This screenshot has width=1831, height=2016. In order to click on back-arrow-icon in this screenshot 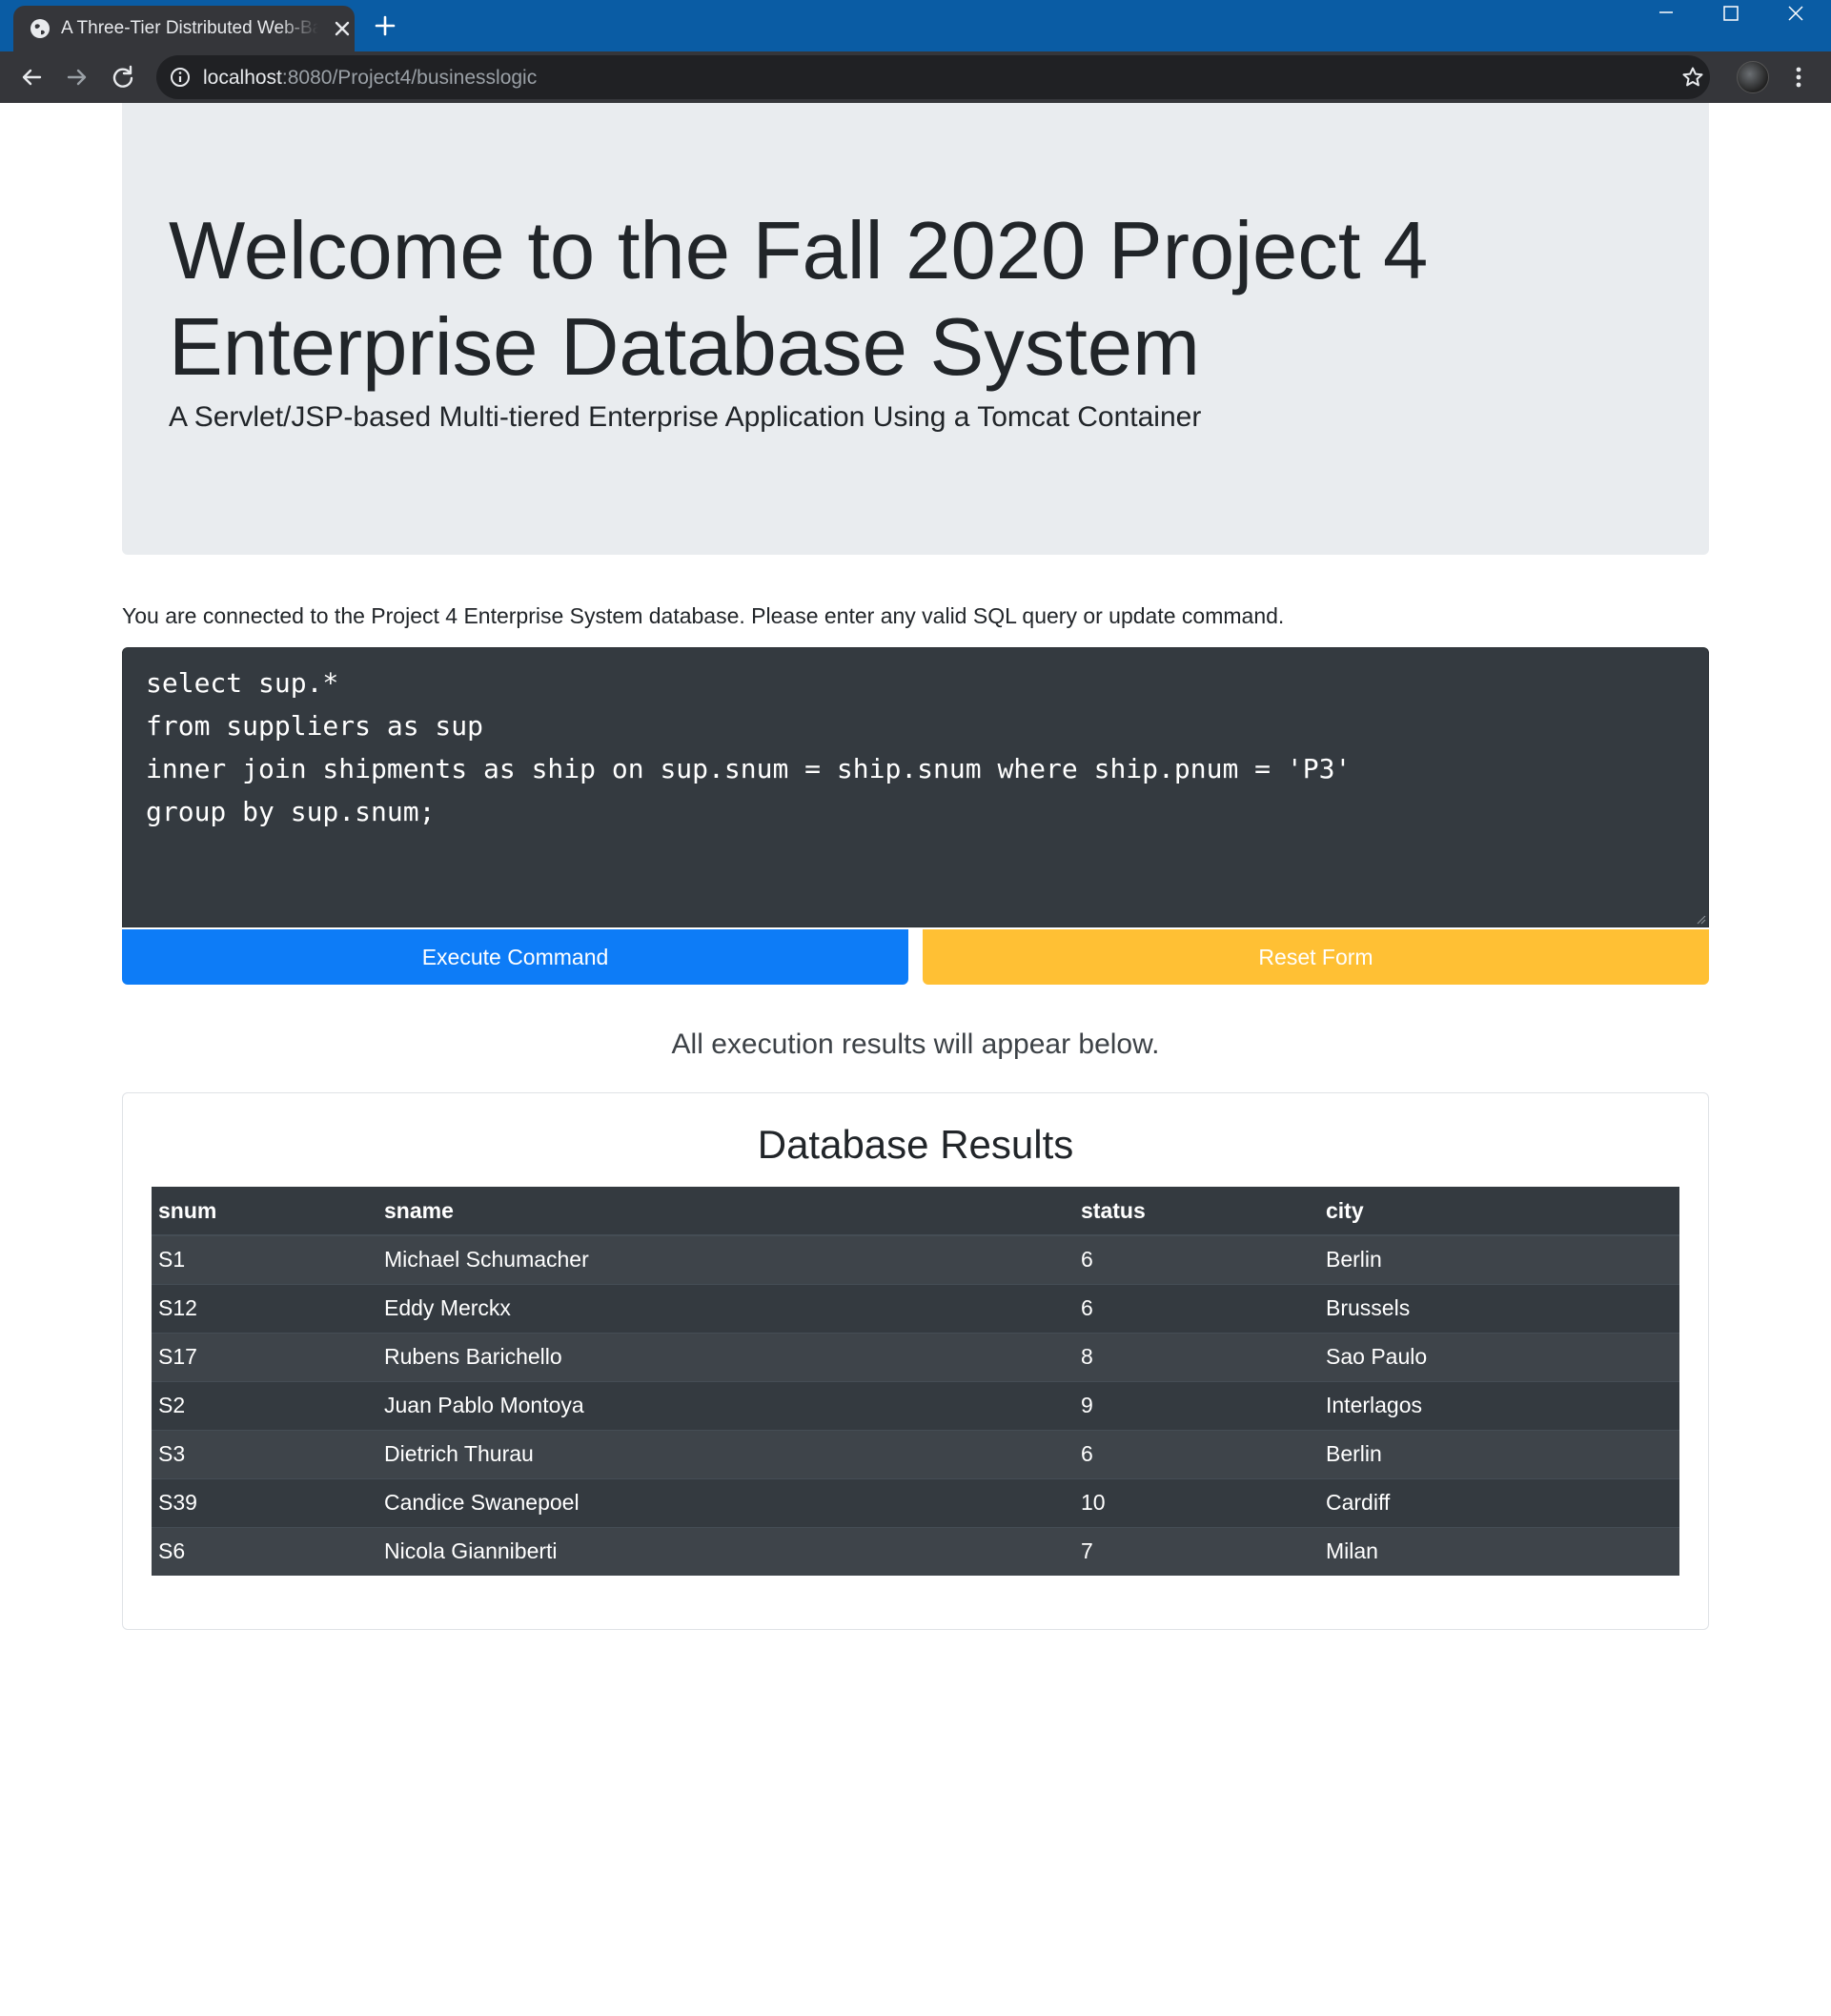, I will do `click(31, 77)`.